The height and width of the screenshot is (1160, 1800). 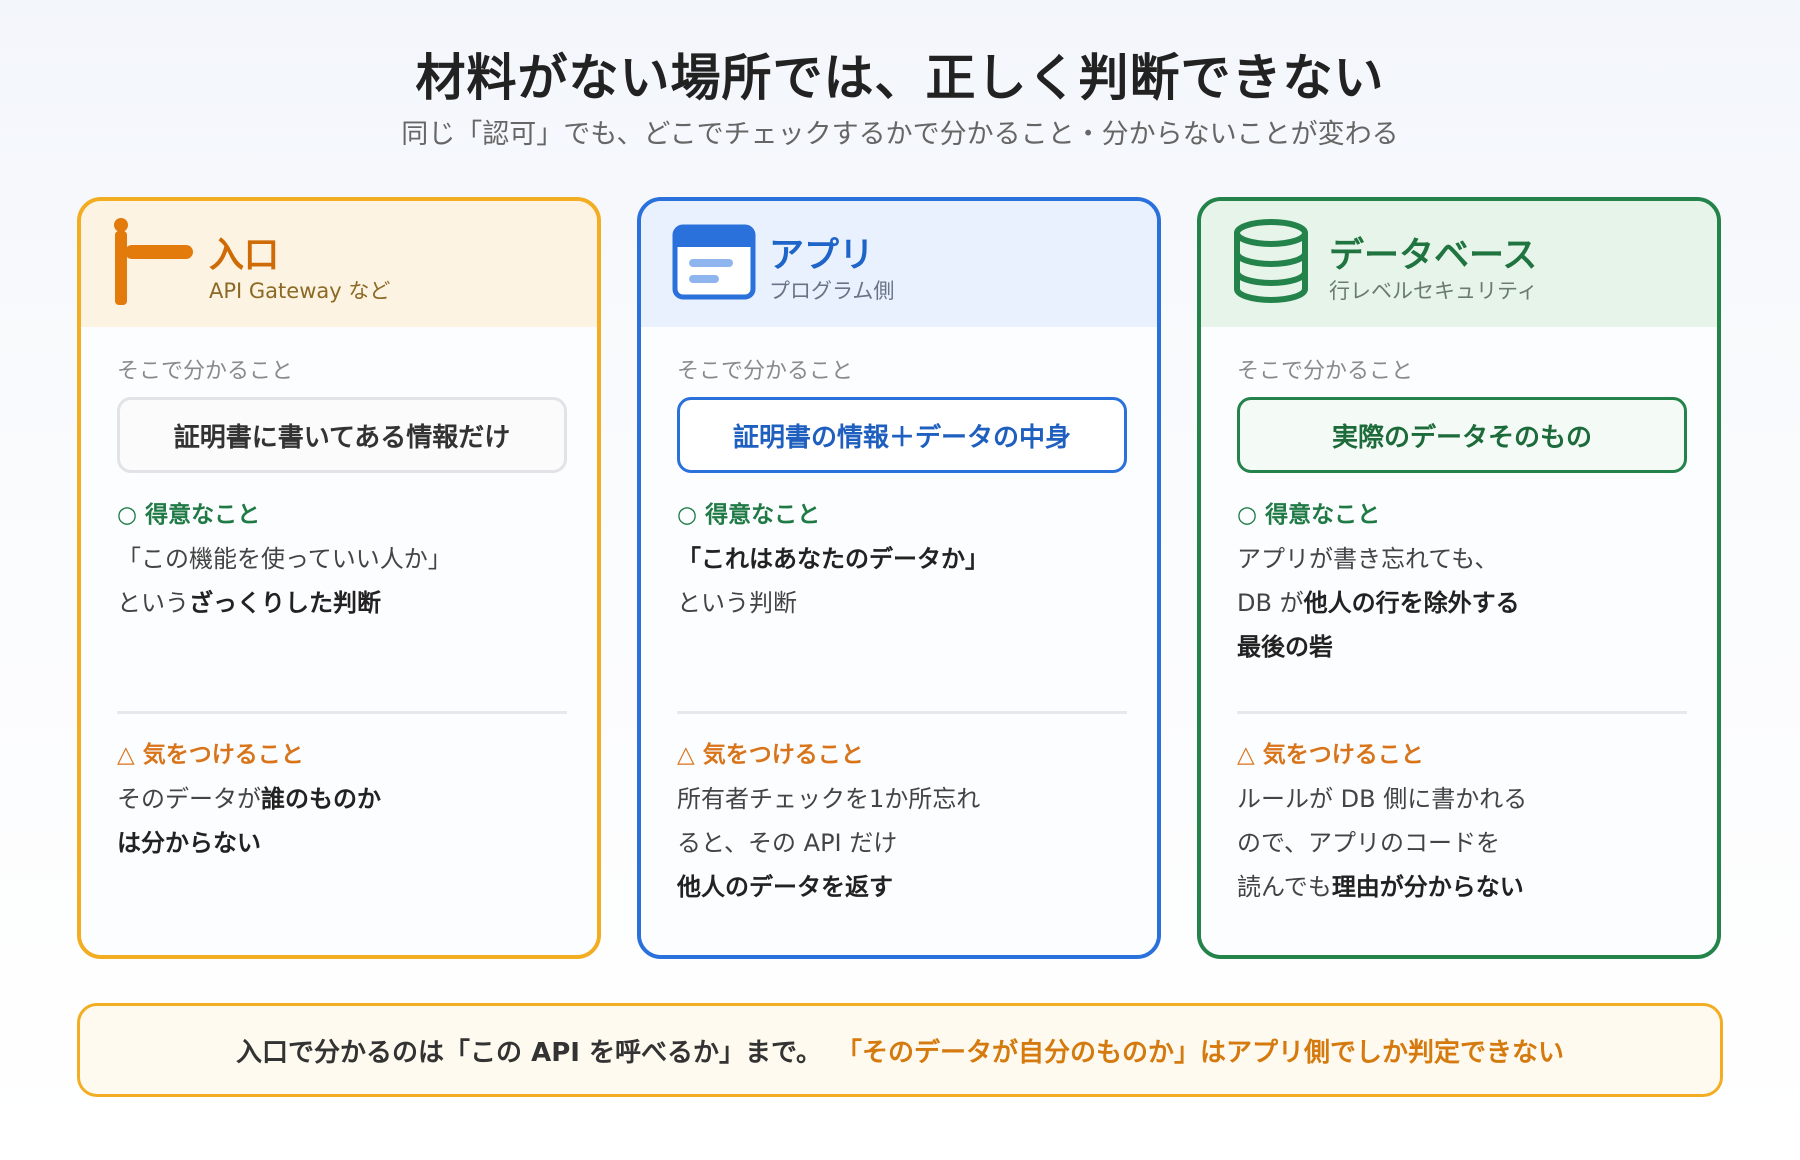 I want to click on knows-box: 証明書の情報＋データの中身, so click(x=902, y=435).